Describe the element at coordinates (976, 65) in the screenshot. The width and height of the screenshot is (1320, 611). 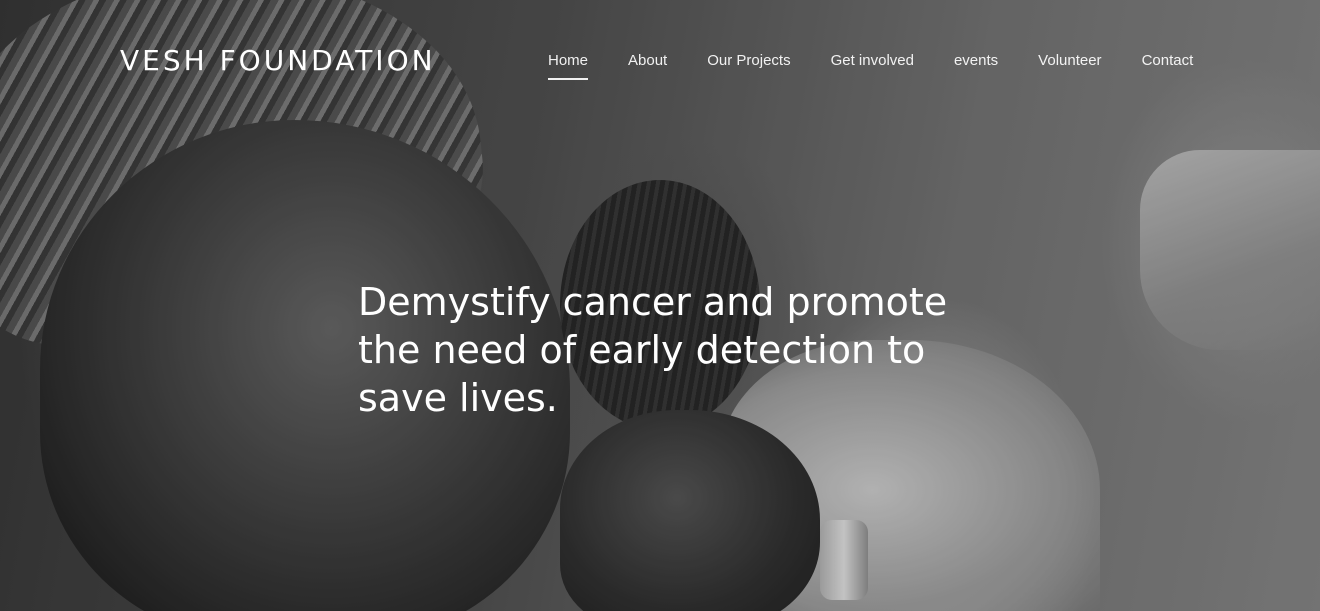
I see `nav-events: events` at that location.